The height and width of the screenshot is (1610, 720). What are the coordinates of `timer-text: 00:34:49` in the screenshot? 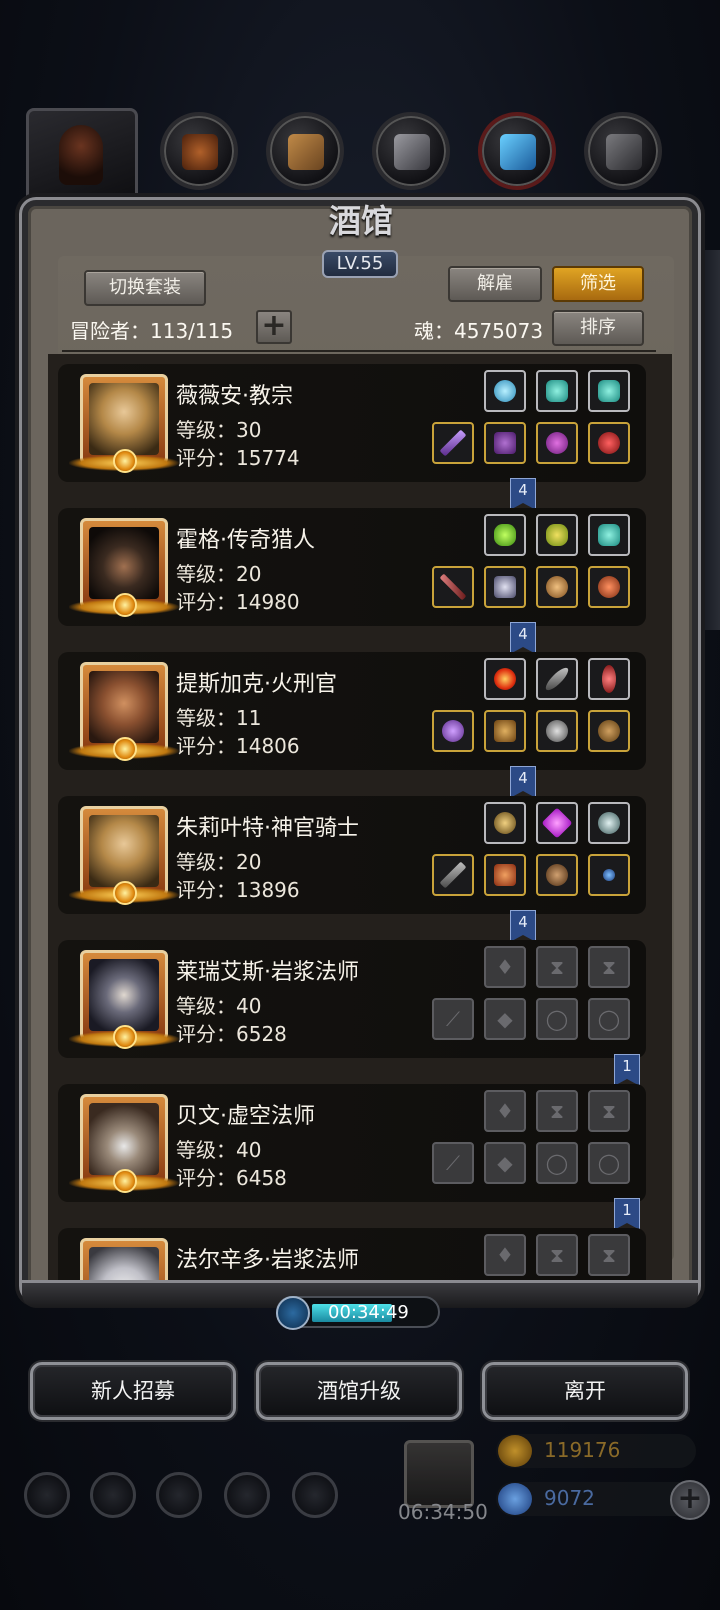 It's located at (368, 1312).